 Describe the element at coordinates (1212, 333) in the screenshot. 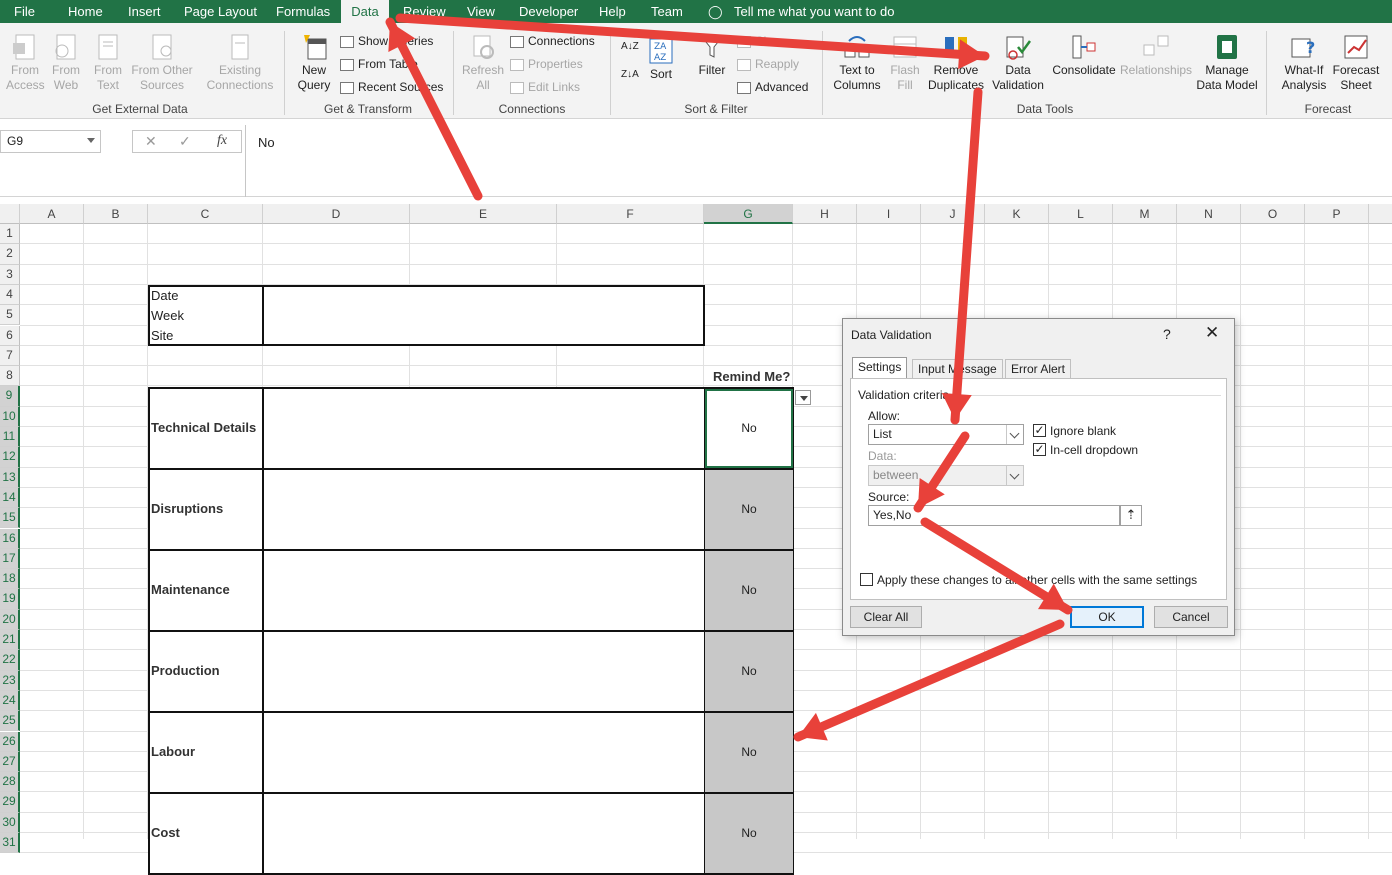

I see `close-icon: ✕` at that location.